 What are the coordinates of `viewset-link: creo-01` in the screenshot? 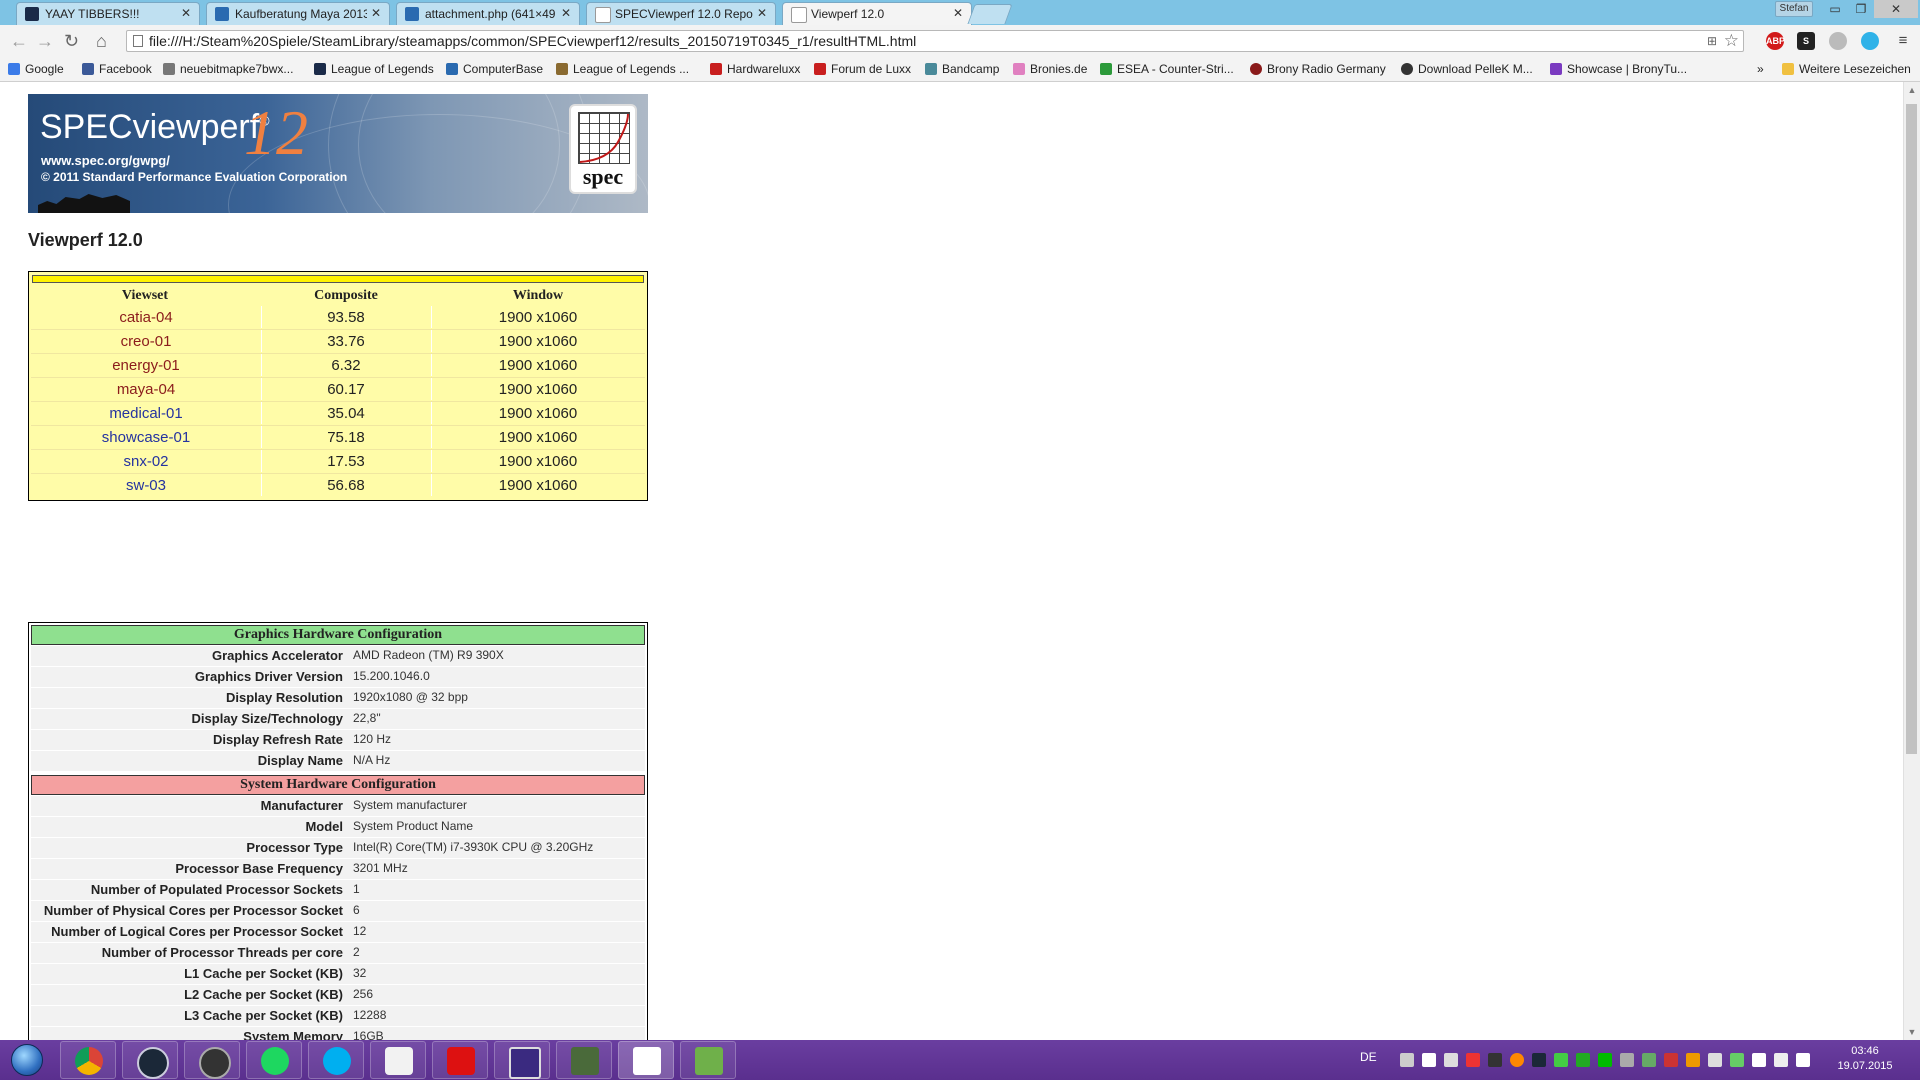 It's located at (146, 341).